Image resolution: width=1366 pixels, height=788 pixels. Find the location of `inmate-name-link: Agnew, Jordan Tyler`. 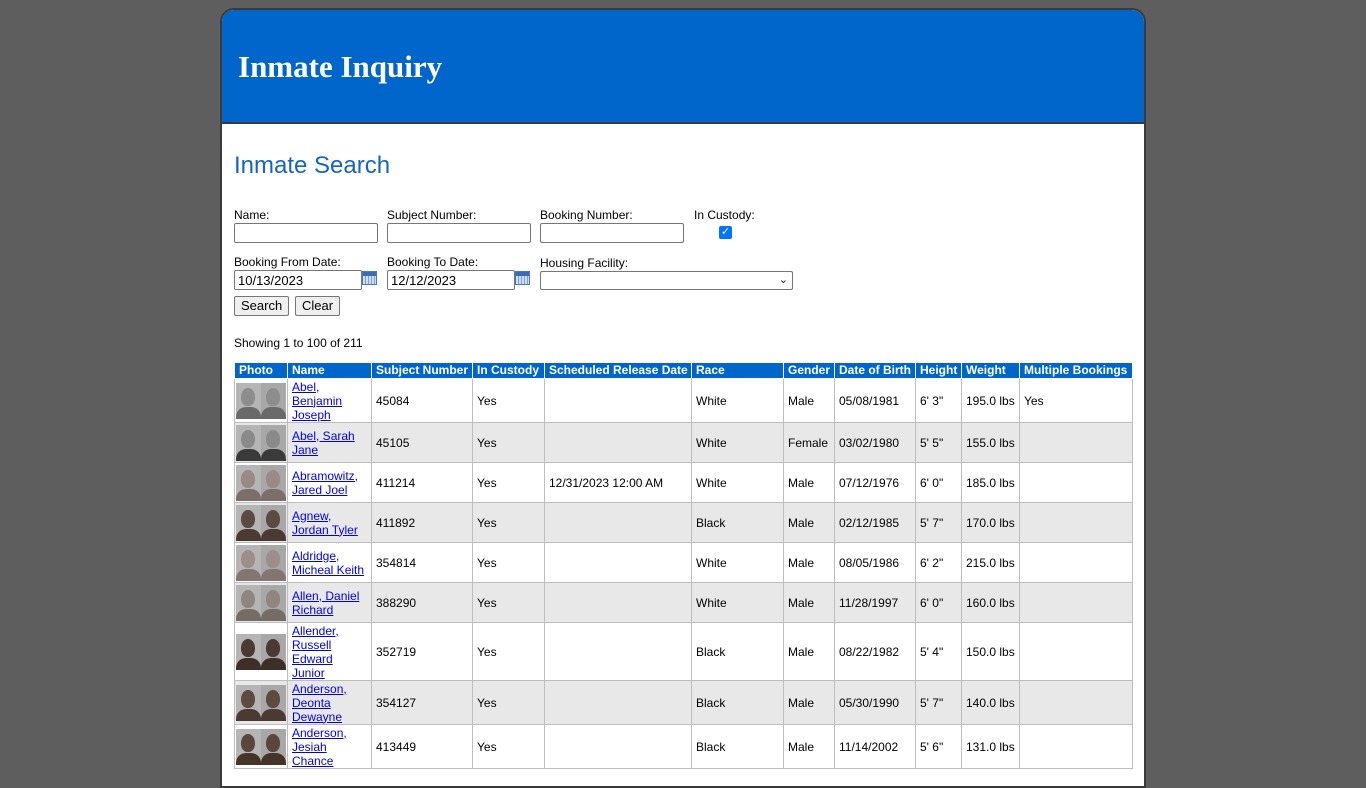

inmate-name-link: Agnew, Jordan Tyler is located at coordinates (325, 523).